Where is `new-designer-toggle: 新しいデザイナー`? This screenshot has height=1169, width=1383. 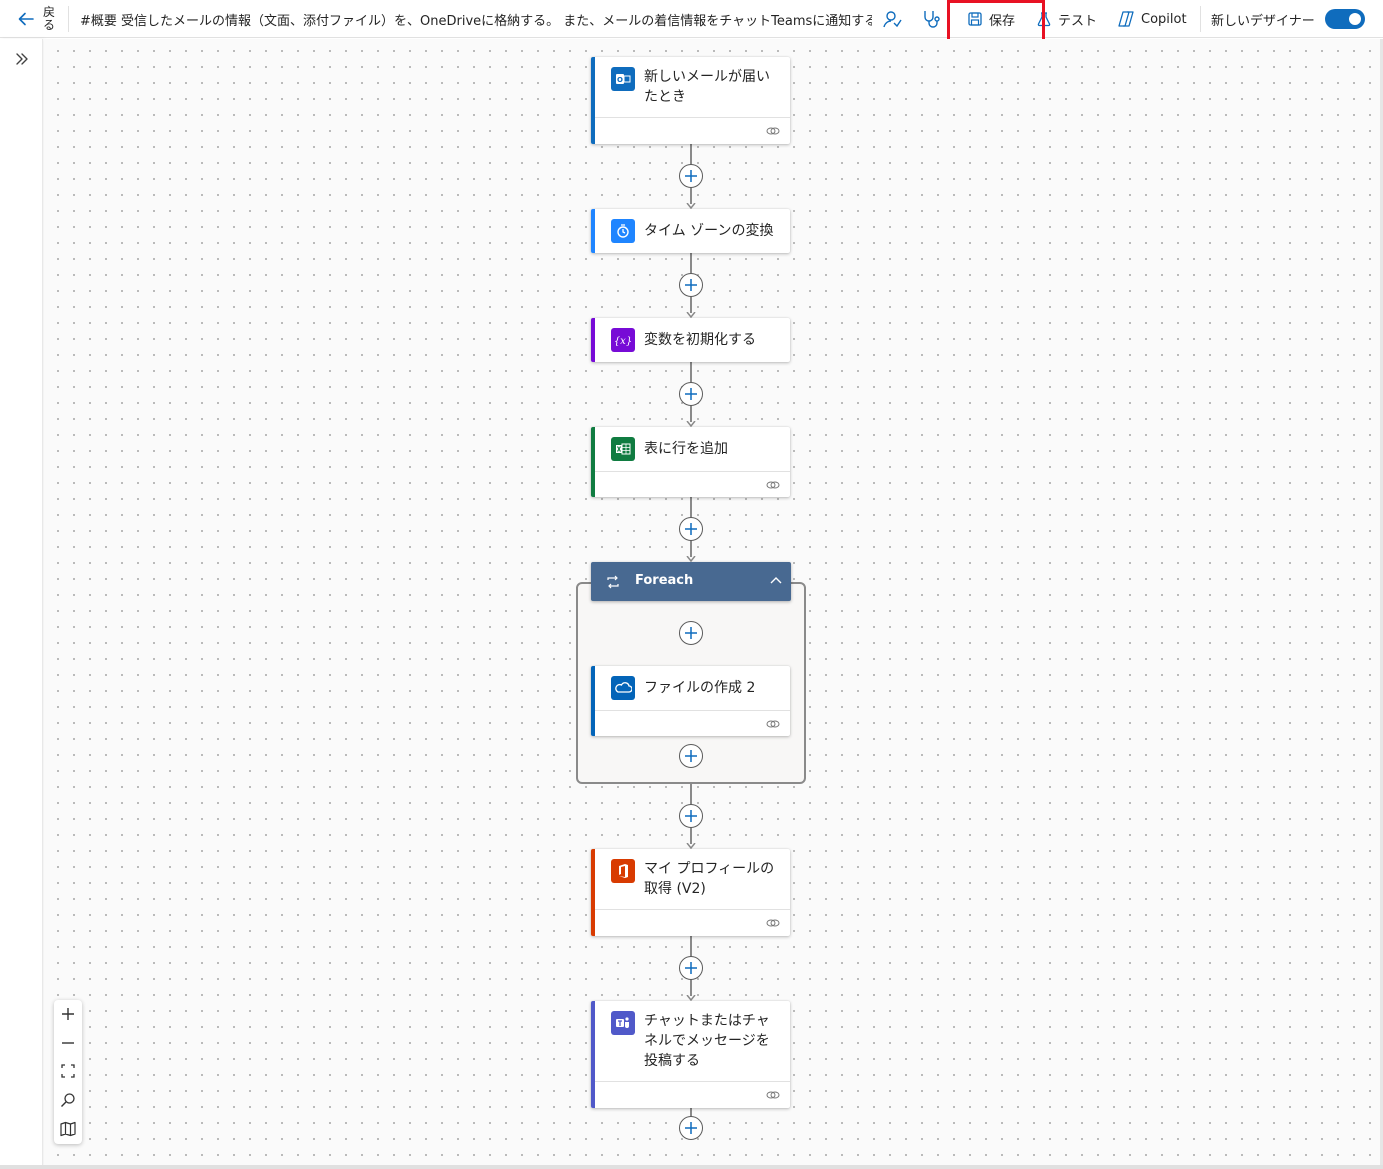
new-designer-toggle: 新しいデザイナー is located at coordinates (1288, 19).